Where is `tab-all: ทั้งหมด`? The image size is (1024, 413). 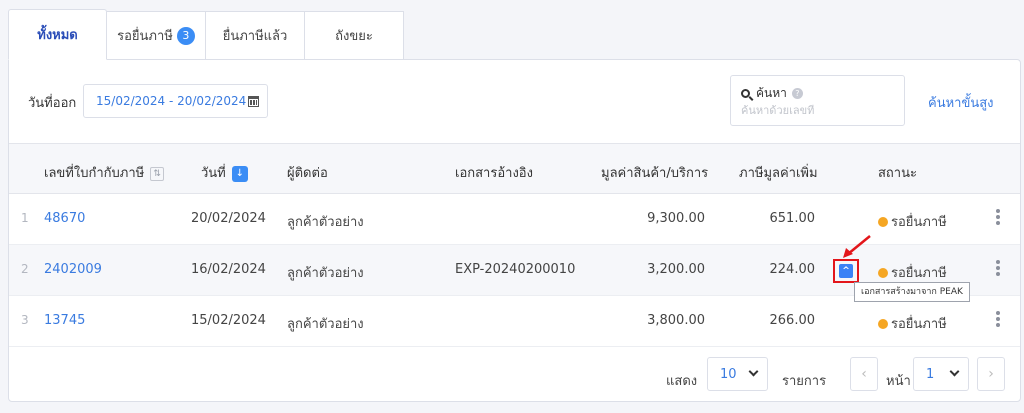 tab-all: ทั้งหมด is located at coordinates (57, 34).